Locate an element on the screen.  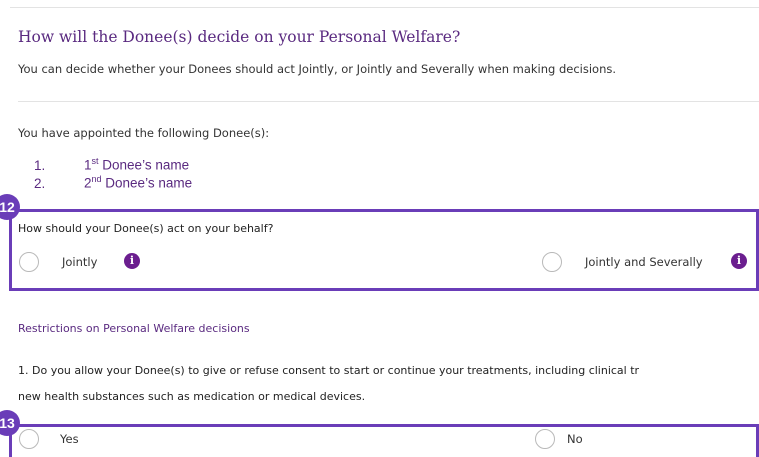
step-13-highlight-box is located at coordinates (384, 440).